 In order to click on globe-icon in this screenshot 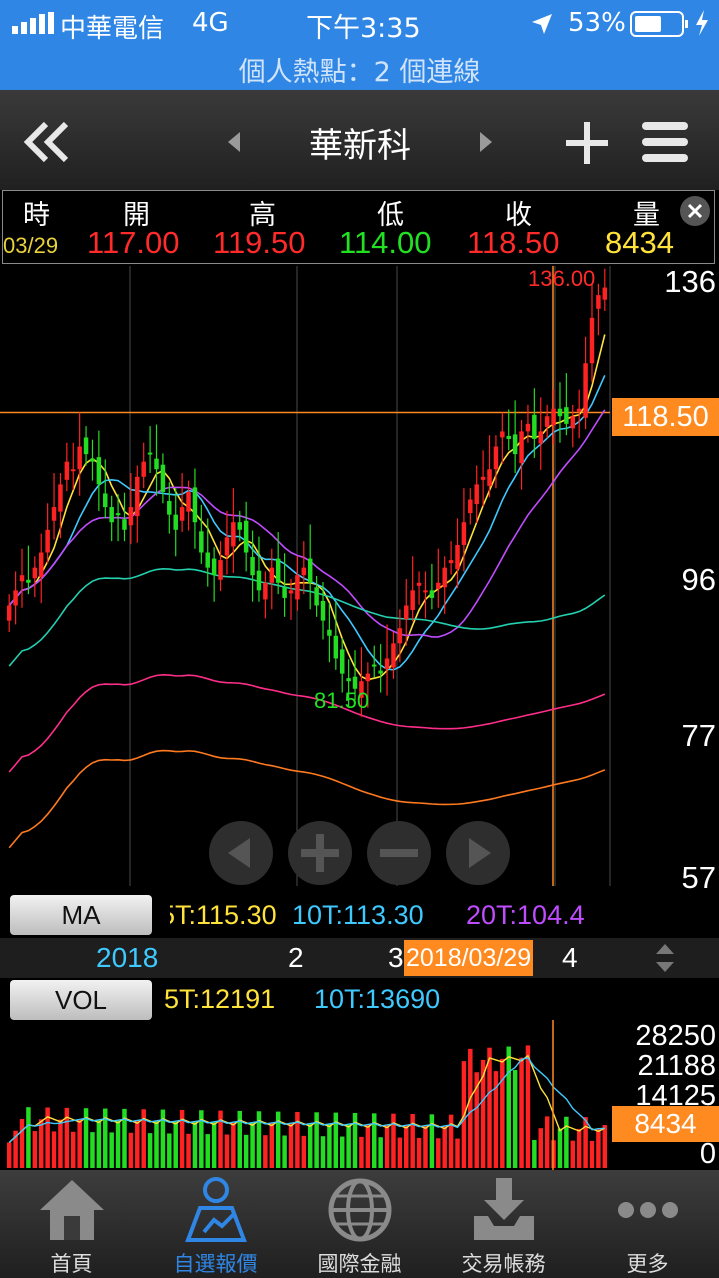, I will do `click(360, 1210)`.